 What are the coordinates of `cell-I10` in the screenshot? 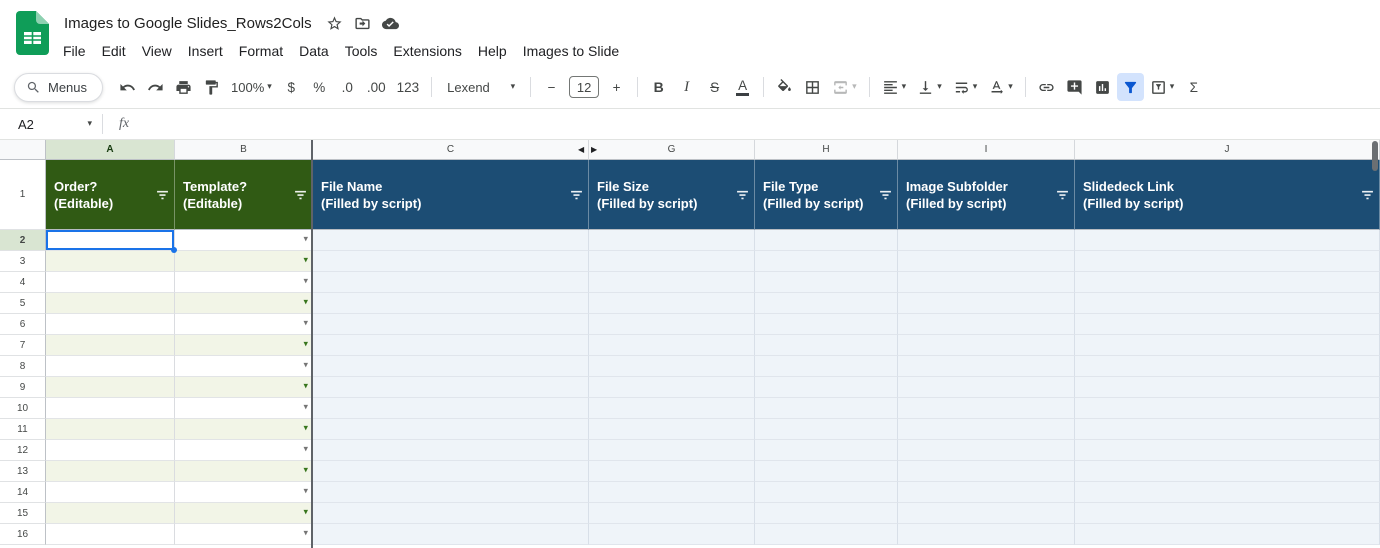 It's located at (986, 408).